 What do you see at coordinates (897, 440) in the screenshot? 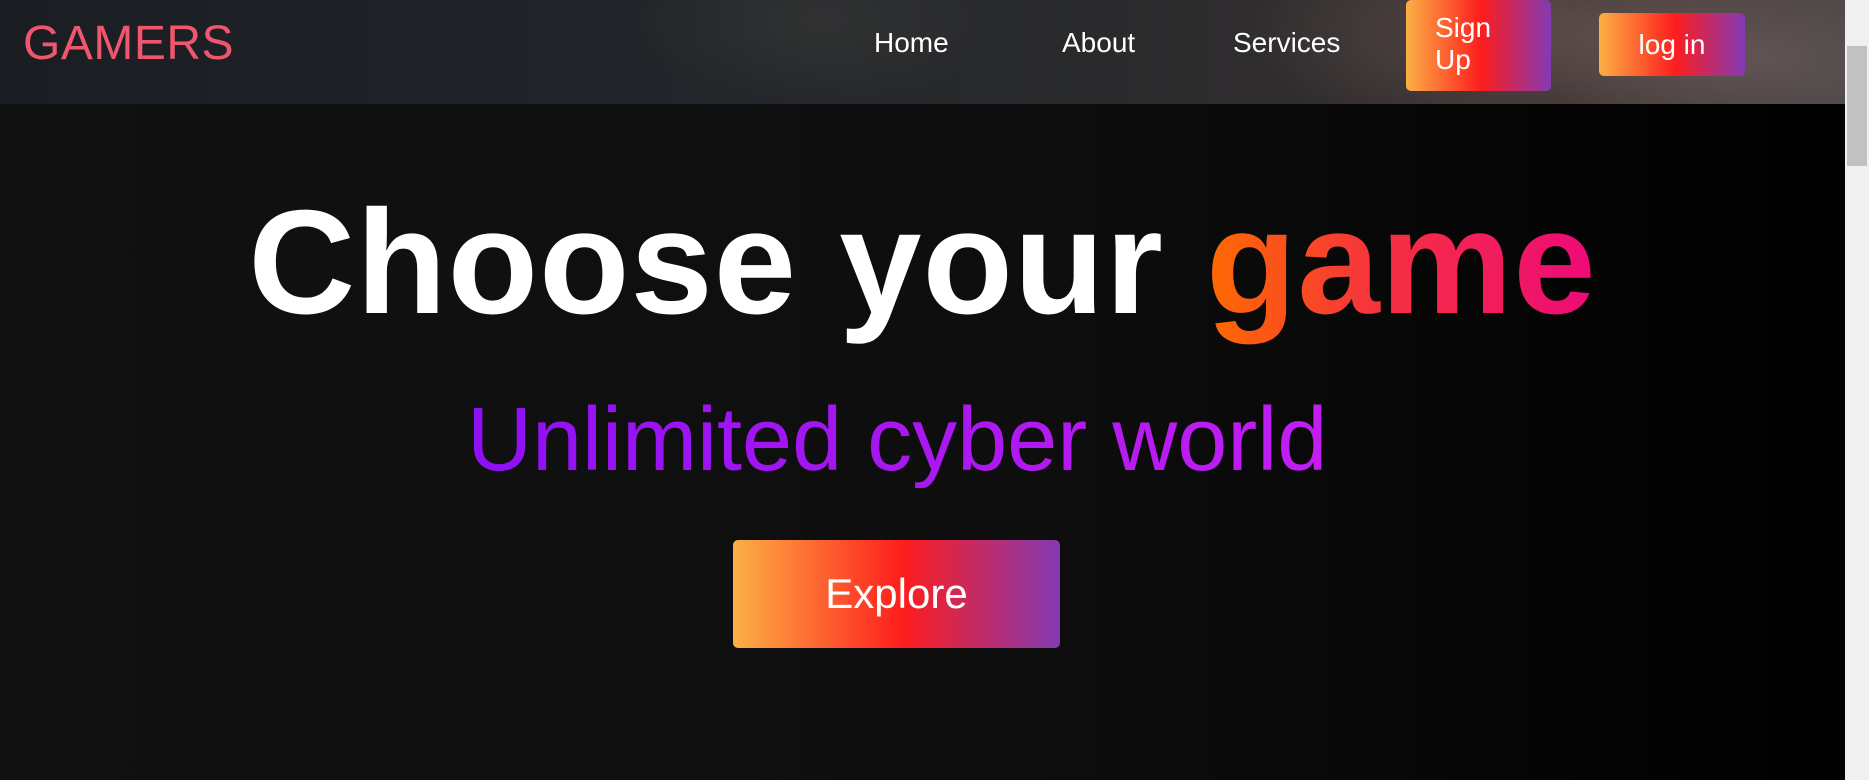
I see `hero-subtitle: Unlimited cyber world` at bounding box center [897, 440].